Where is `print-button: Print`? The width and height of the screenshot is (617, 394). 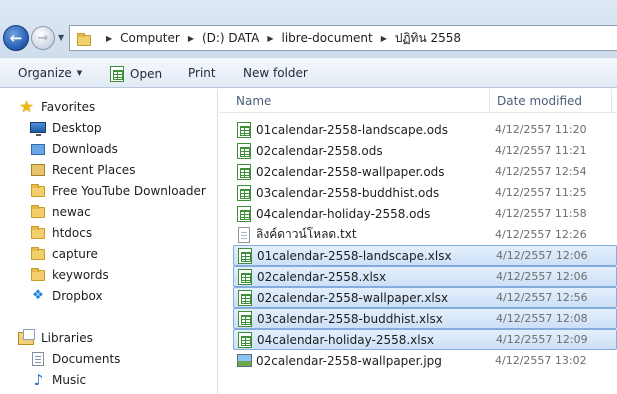
print-button: Print is located at coordinates (202, 73).